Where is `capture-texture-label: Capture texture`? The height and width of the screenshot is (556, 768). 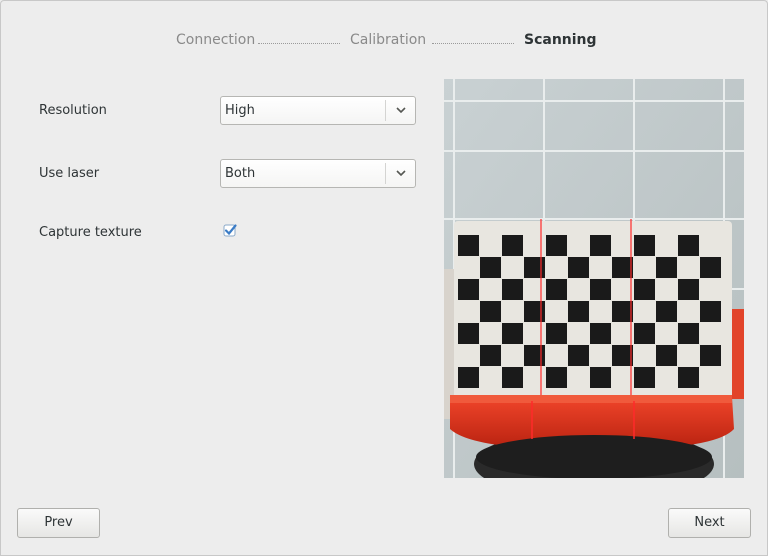 capture-texture-label: Capture texture is located at coordinates (90, 232).